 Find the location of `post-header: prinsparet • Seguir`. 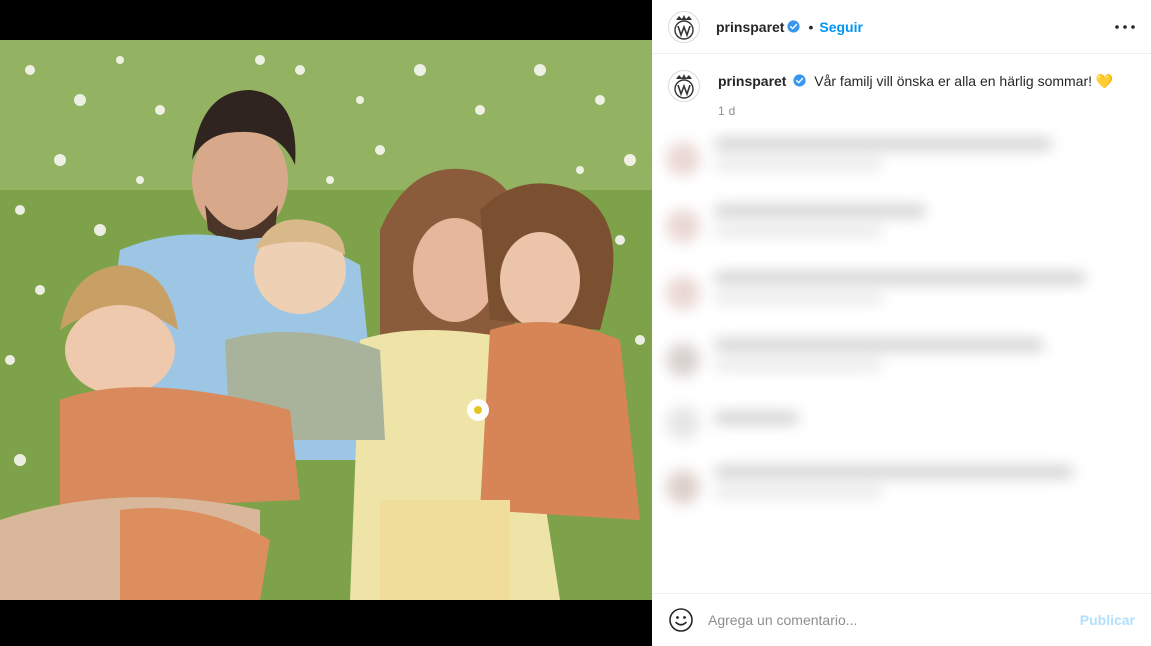

post-header: prinsparet • Seguir is located at coordinates (901, 27).